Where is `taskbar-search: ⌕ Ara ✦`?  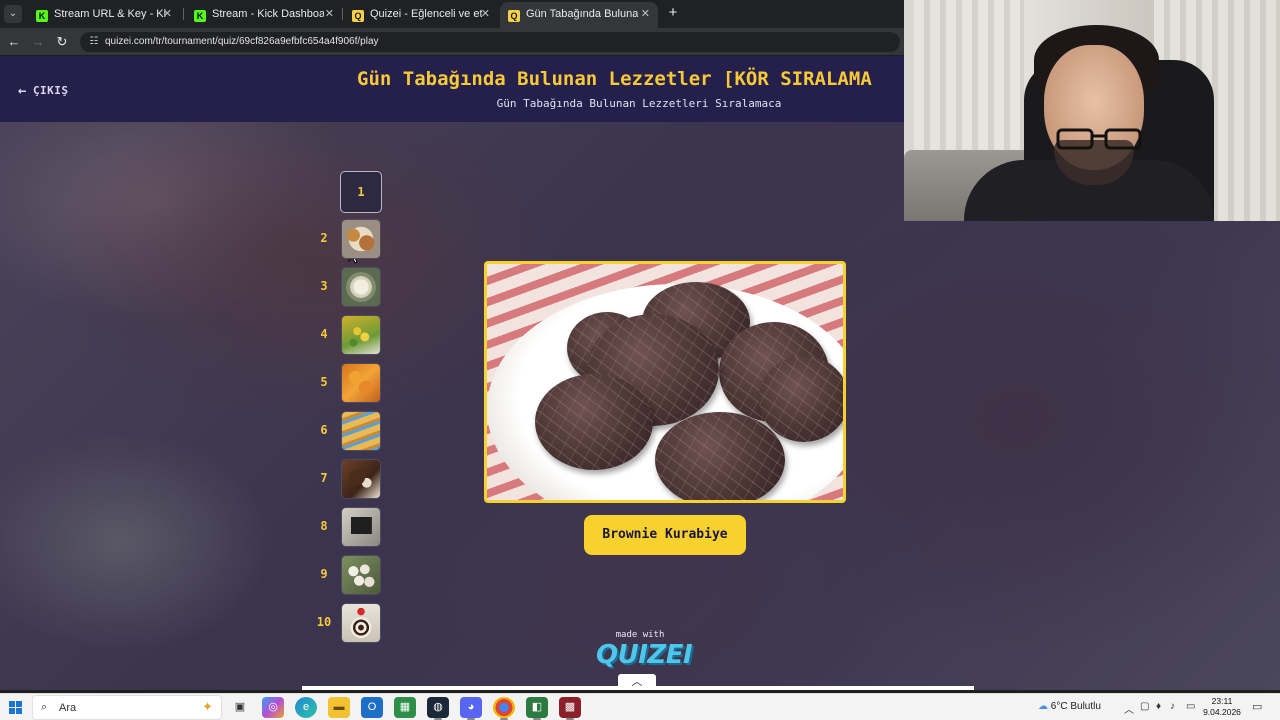
taskbar-search: ⌕ Ara ✦ is located at coordinates (127, 707).